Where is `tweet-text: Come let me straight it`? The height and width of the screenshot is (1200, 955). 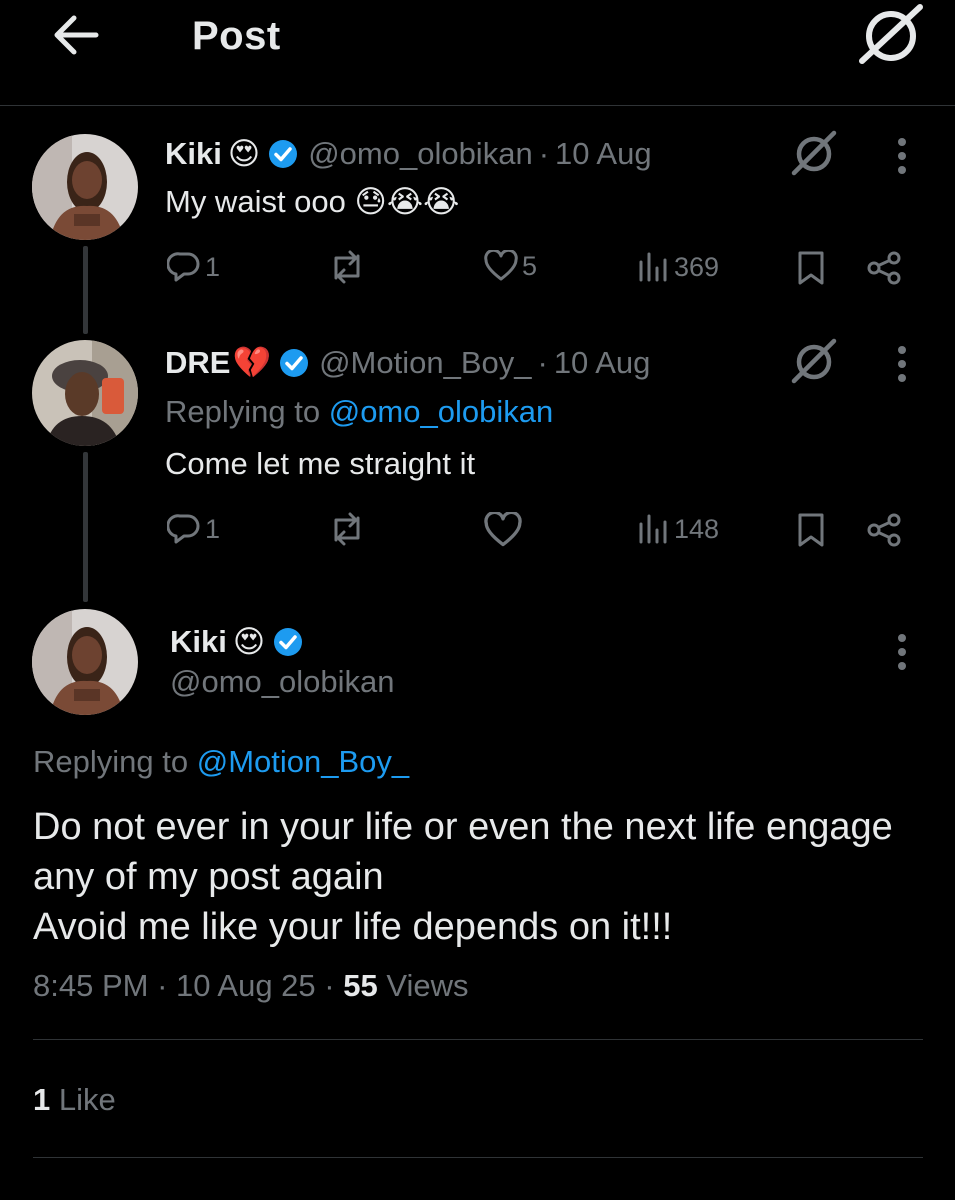 tweet-text: Come let me straight it is located at coordinates (320, 463).